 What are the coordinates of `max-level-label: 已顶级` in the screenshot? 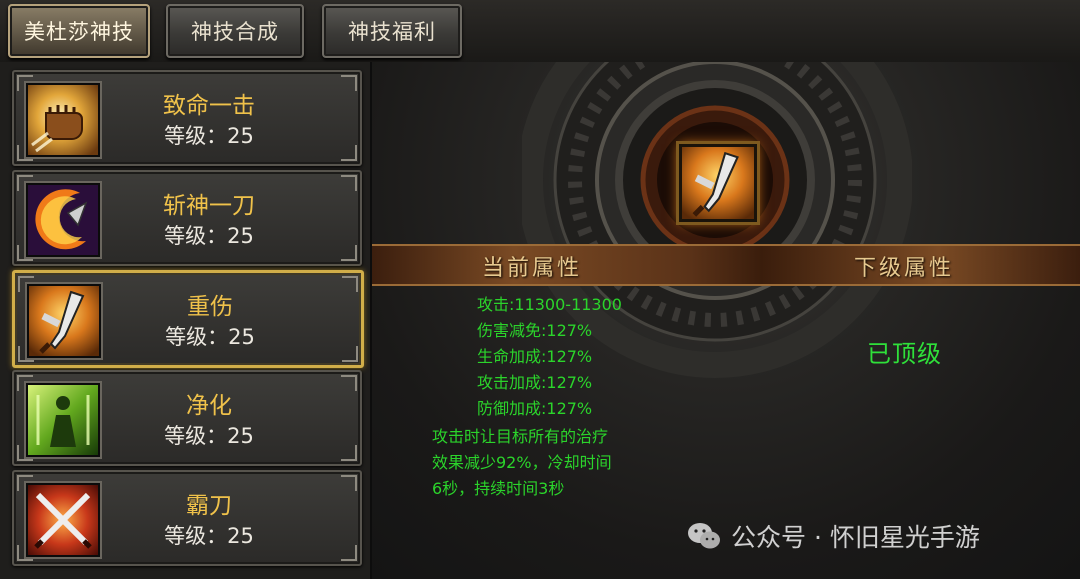 It's located at (904, 354).